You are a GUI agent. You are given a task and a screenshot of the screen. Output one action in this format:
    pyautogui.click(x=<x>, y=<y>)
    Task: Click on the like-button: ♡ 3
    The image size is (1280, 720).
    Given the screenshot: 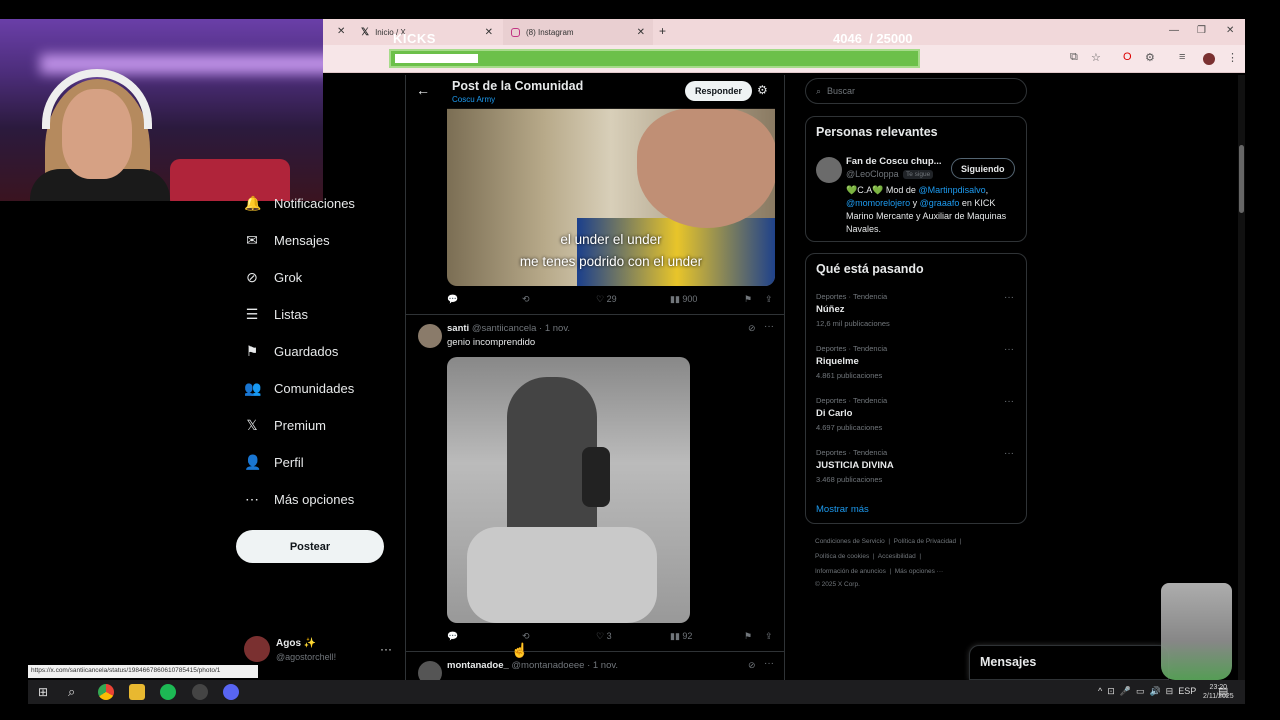 What is the action you would take?
    pyautogui.click(x=604, y=636)
    